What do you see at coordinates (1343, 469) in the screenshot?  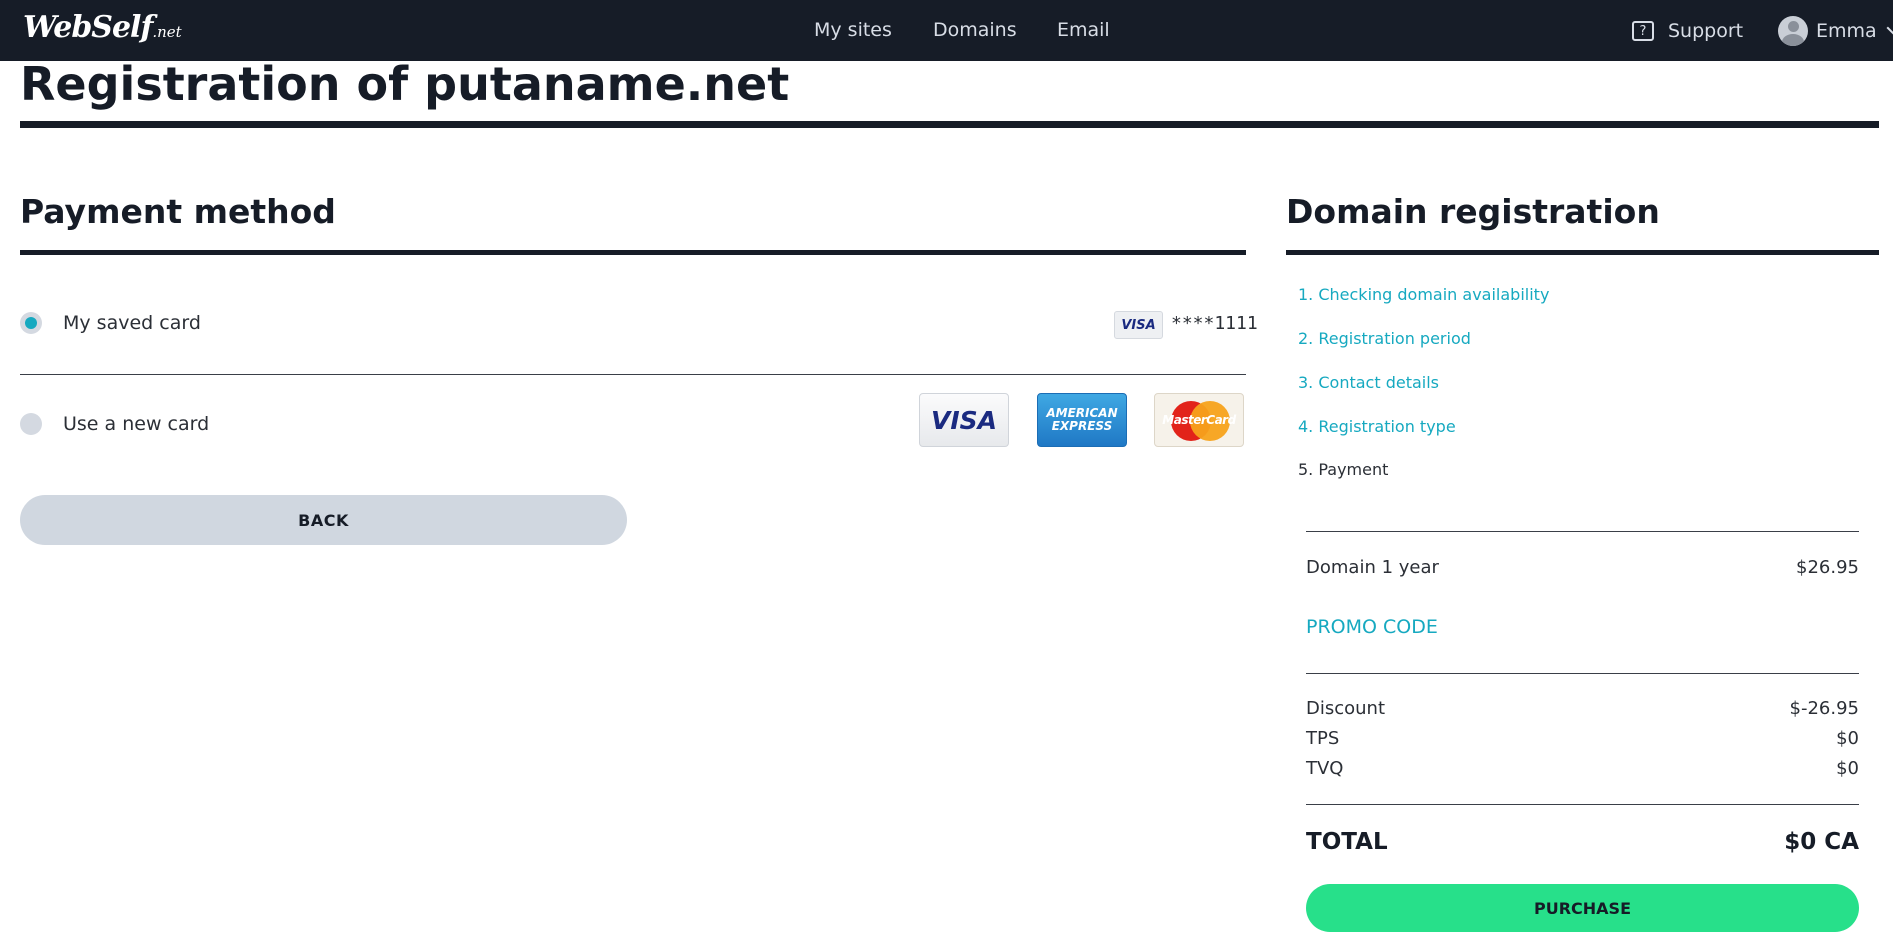 I see `step-payment: 5. Payment` at bounding box center [1343, 469].